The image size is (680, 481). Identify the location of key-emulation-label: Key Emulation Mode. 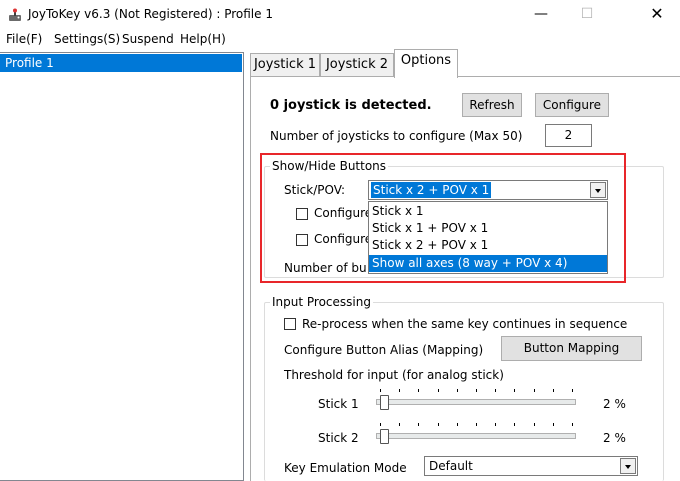
(345, 468).